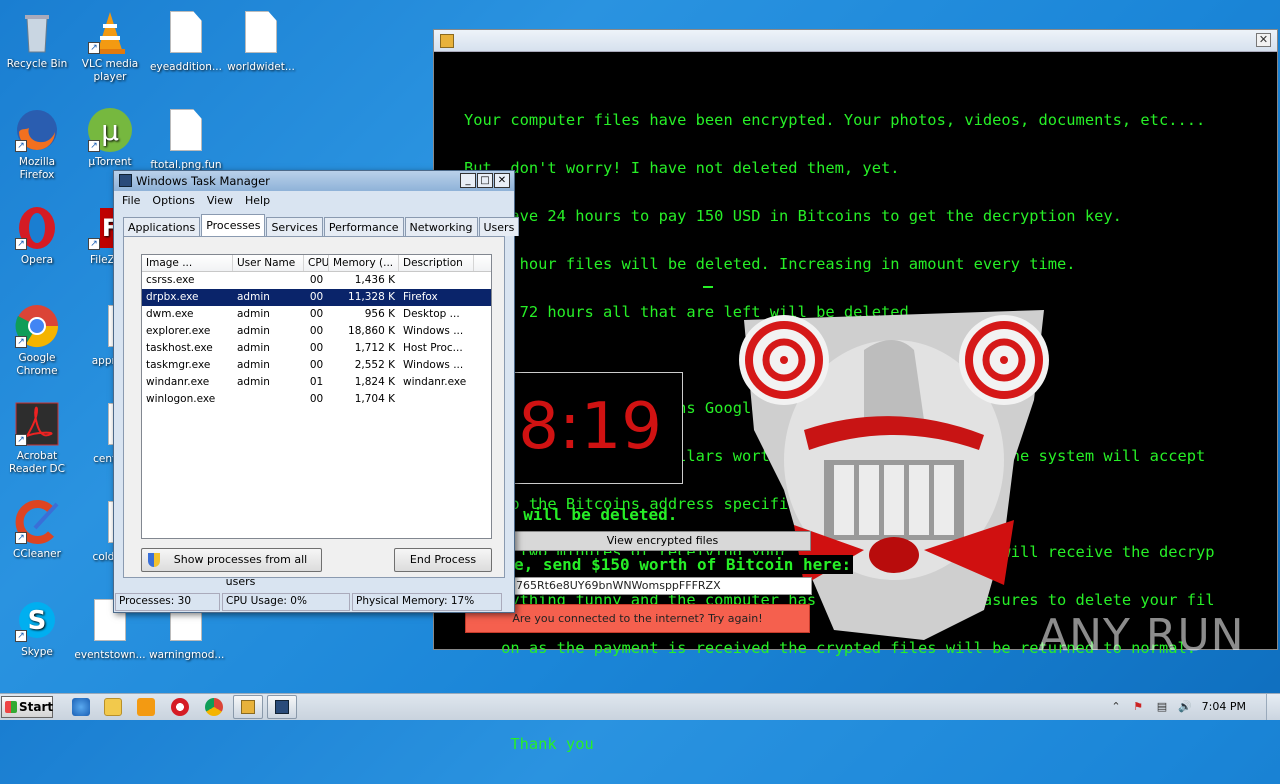 The width and height of the screenshot is (1280, 784). I want to click on cell-memory: 2,552 K, so click(374, 365).